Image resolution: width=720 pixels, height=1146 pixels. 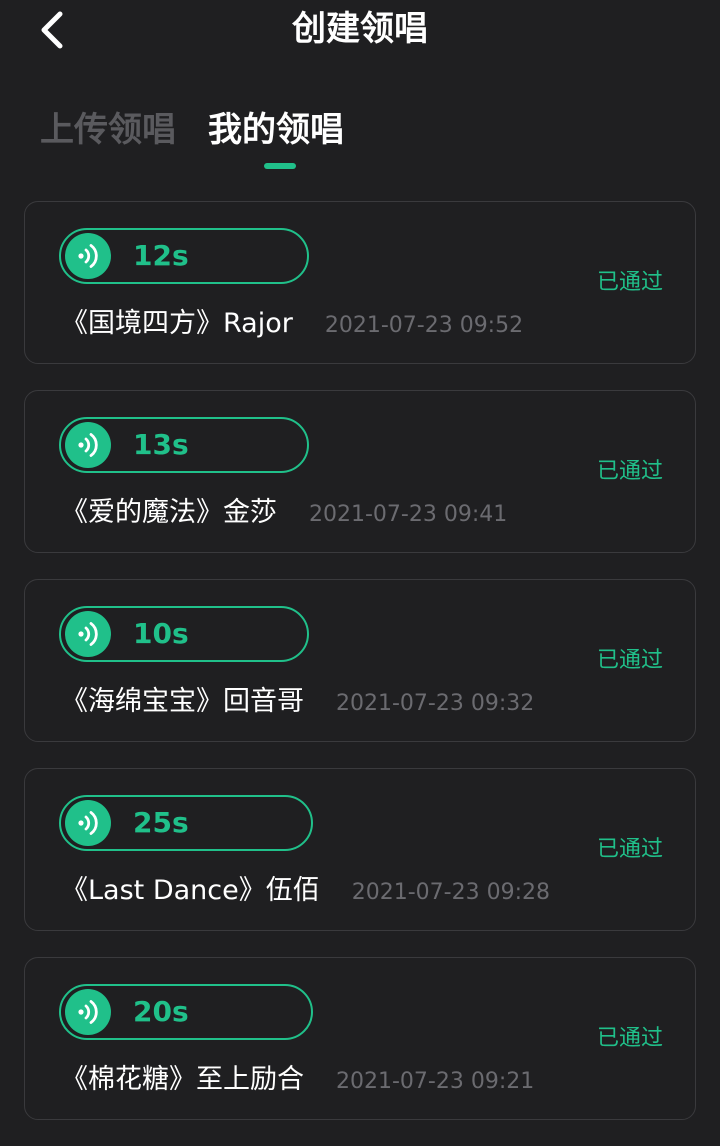 What do you see at coordinates (276, 130) in the screenshot?
I see `tab-my-lead: 我的领唱` at bounding box center [276, 130].